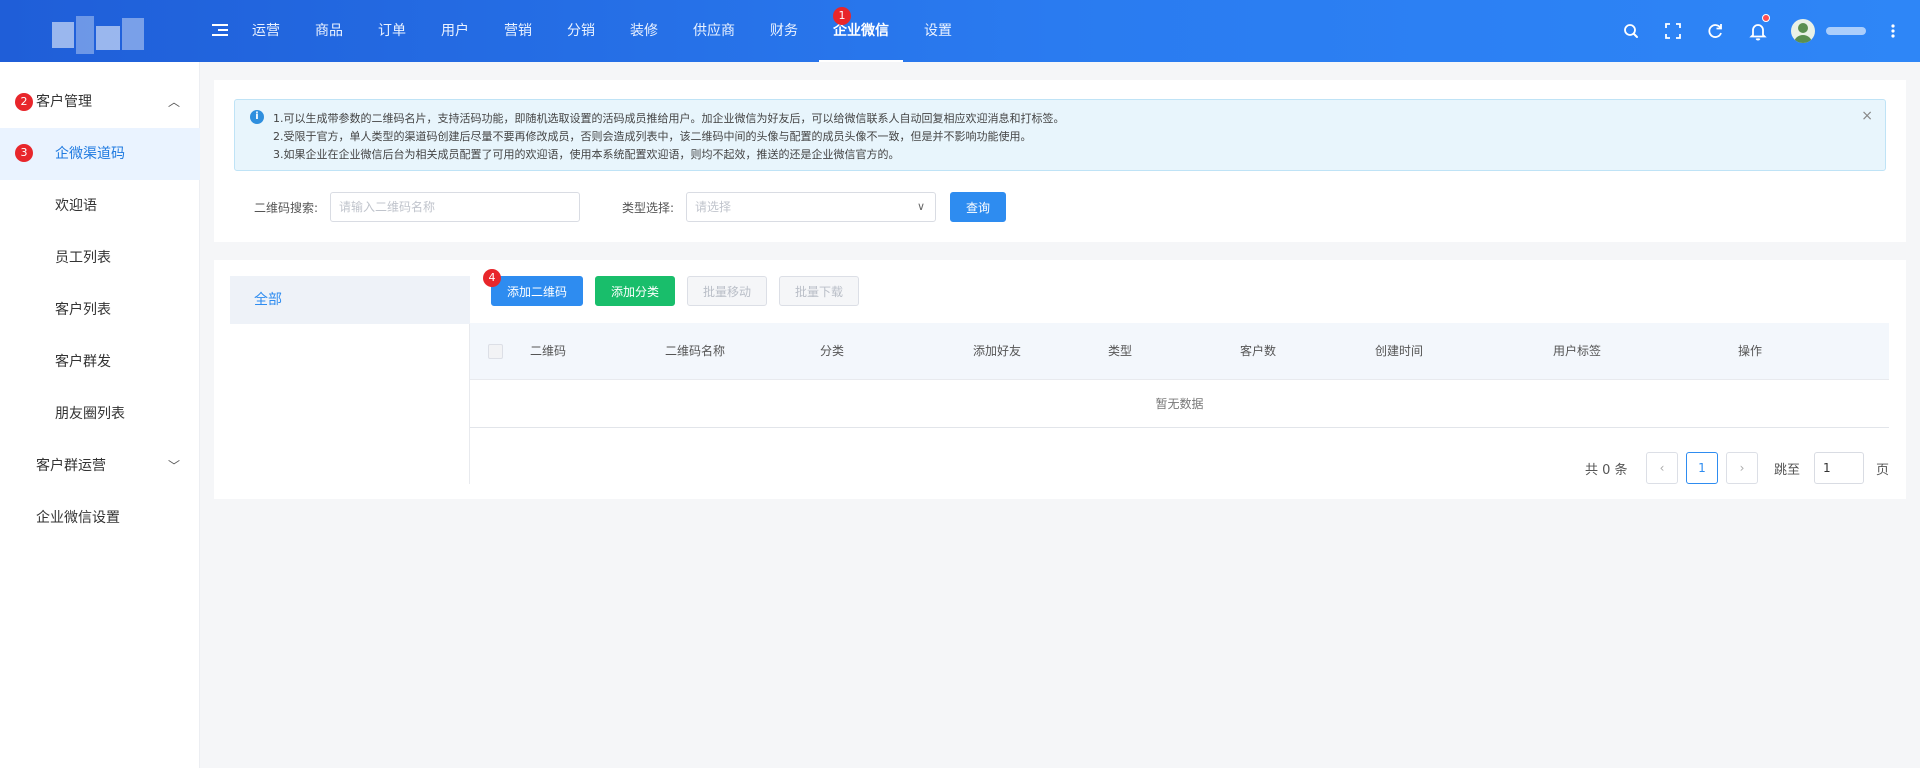  What do you see at coordinates (548, 351) in the screenshot?
I see `column-header-qr: 二维码` at bounding box center [548, 351].